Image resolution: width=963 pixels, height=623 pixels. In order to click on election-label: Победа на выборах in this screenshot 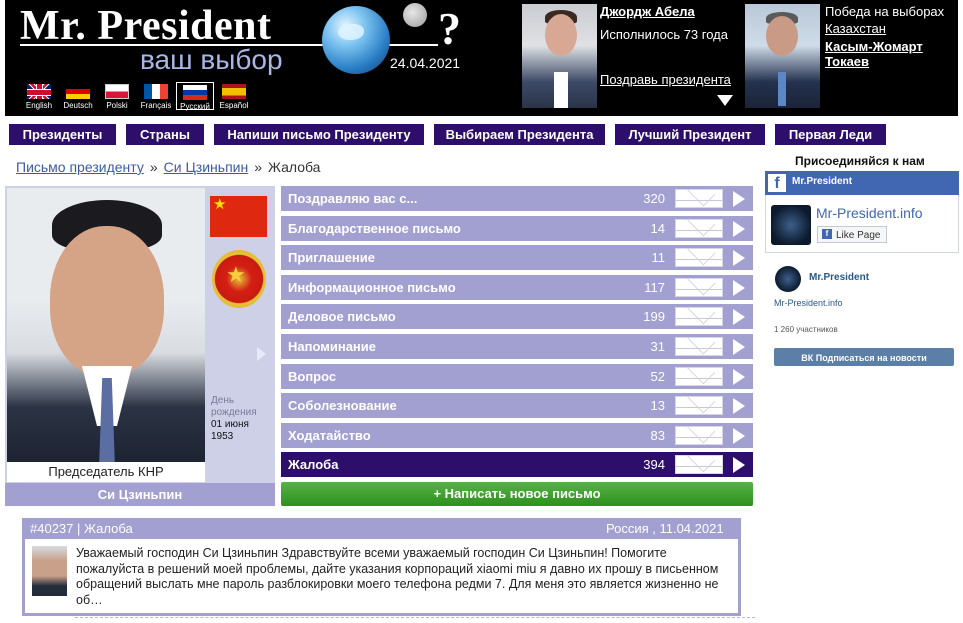, I will do `click(885, 11)`.